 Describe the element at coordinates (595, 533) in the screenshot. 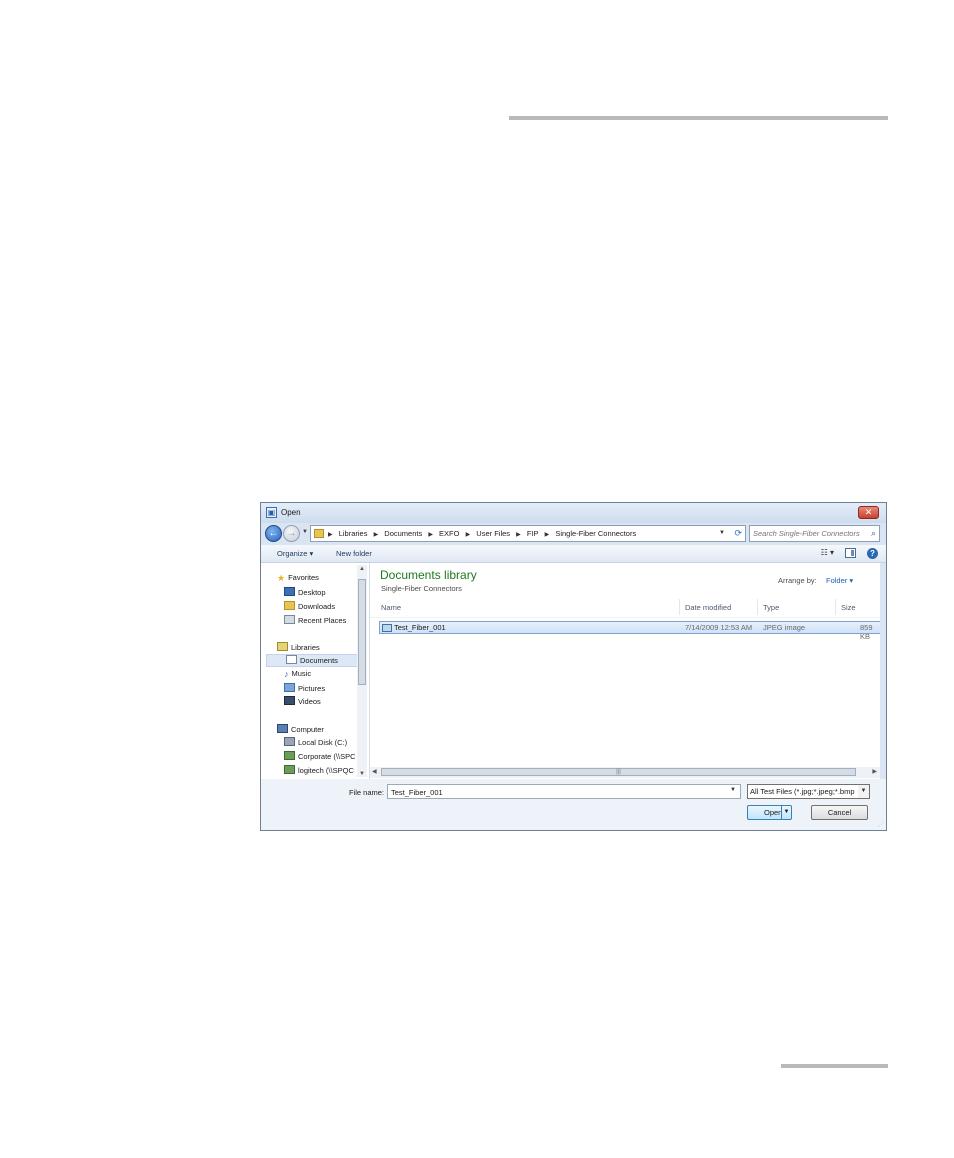

I see `crumb-single-fiber: Single-Fiber Connectors` at that location.